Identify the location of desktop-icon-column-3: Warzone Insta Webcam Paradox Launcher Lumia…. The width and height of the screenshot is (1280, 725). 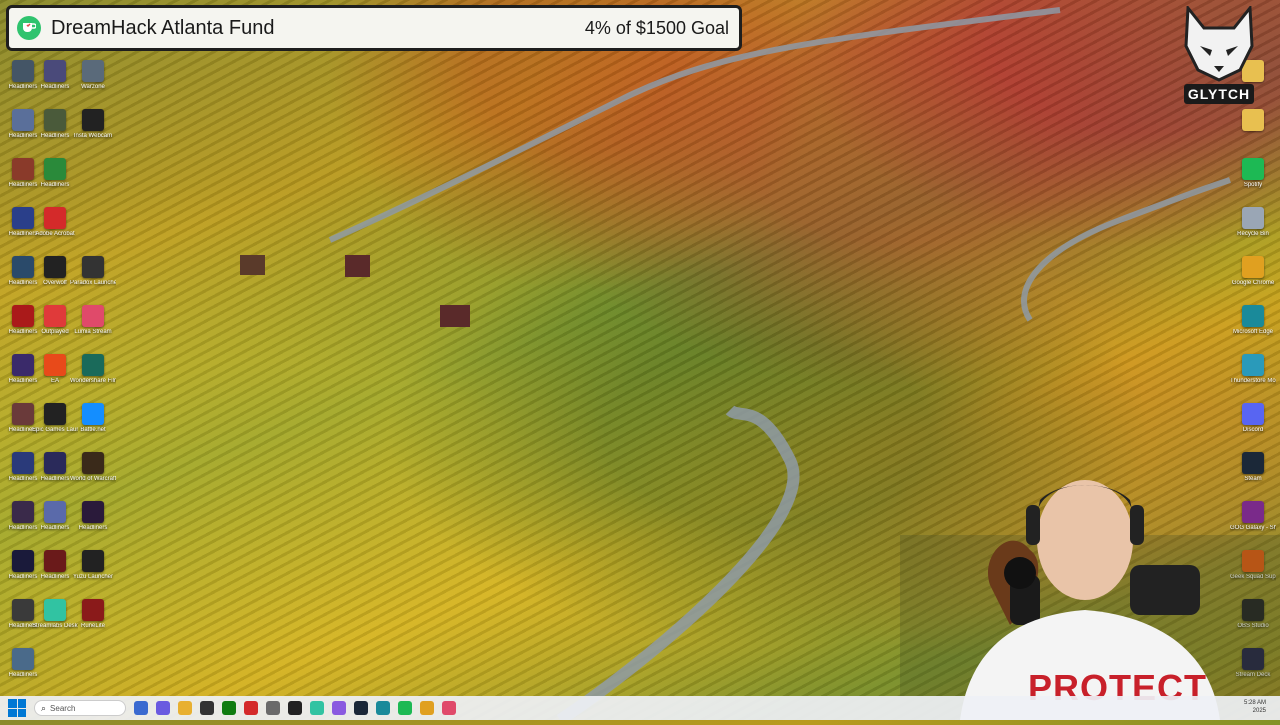
(93, 352).